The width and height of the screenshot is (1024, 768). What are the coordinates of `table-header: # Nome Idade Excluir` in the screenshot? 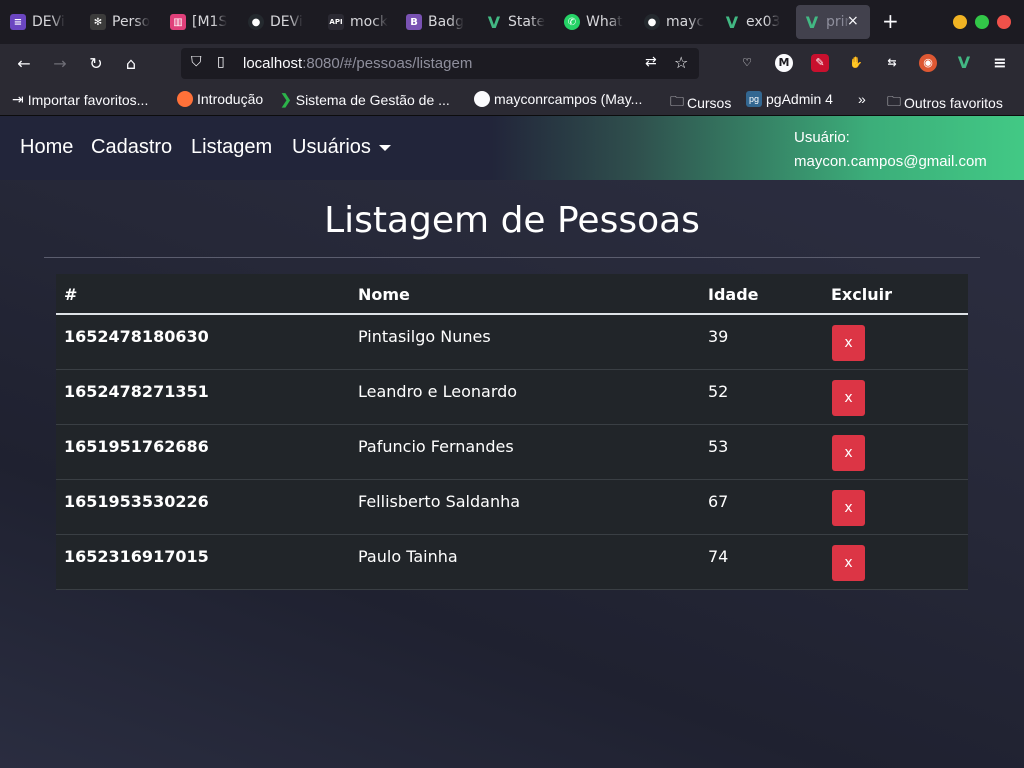 It's located at (512, 294).